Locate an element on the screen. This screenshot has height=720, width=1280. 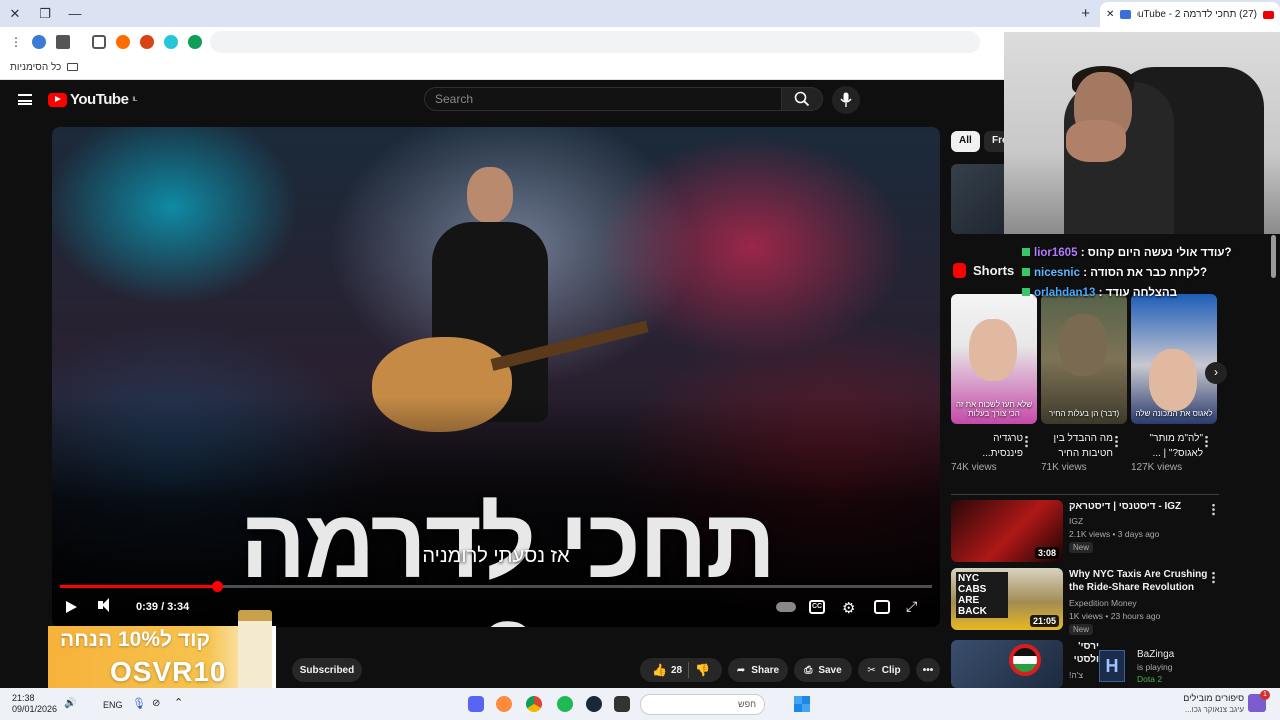
menu-kebab-icon: ⋮ is located at coordinates (16, 42).